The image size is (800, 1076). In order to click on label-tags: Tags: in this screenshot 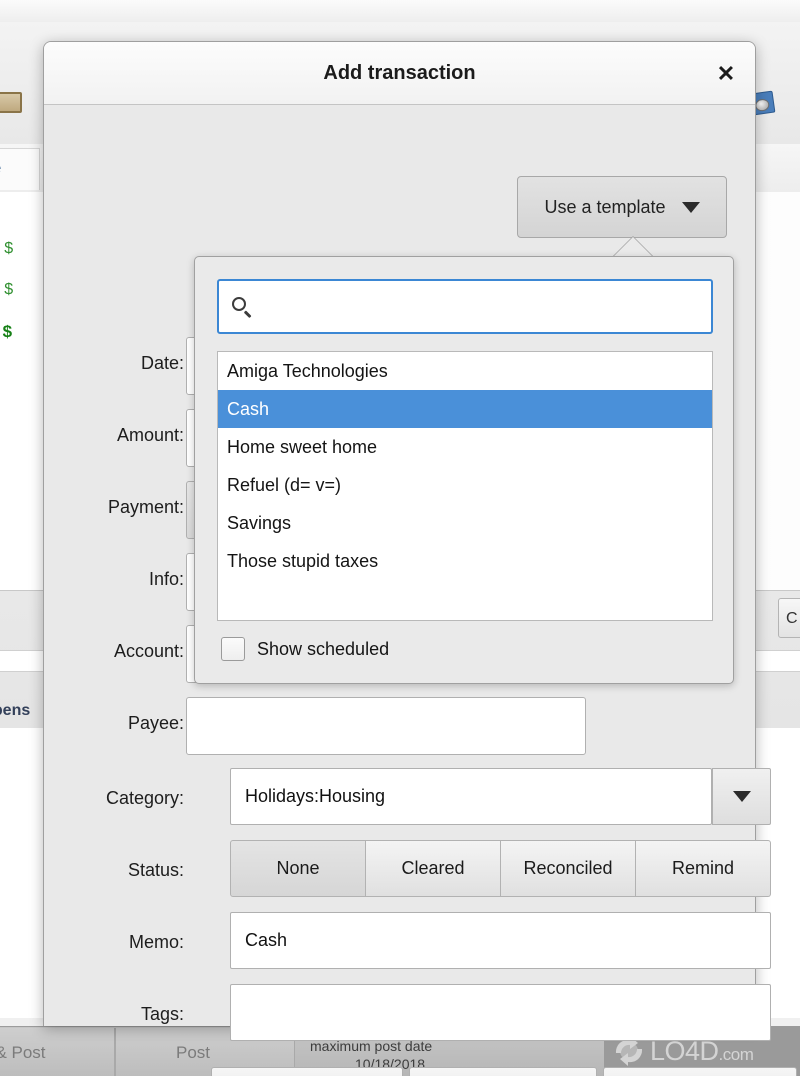, I will do `click(162, 1014)`.